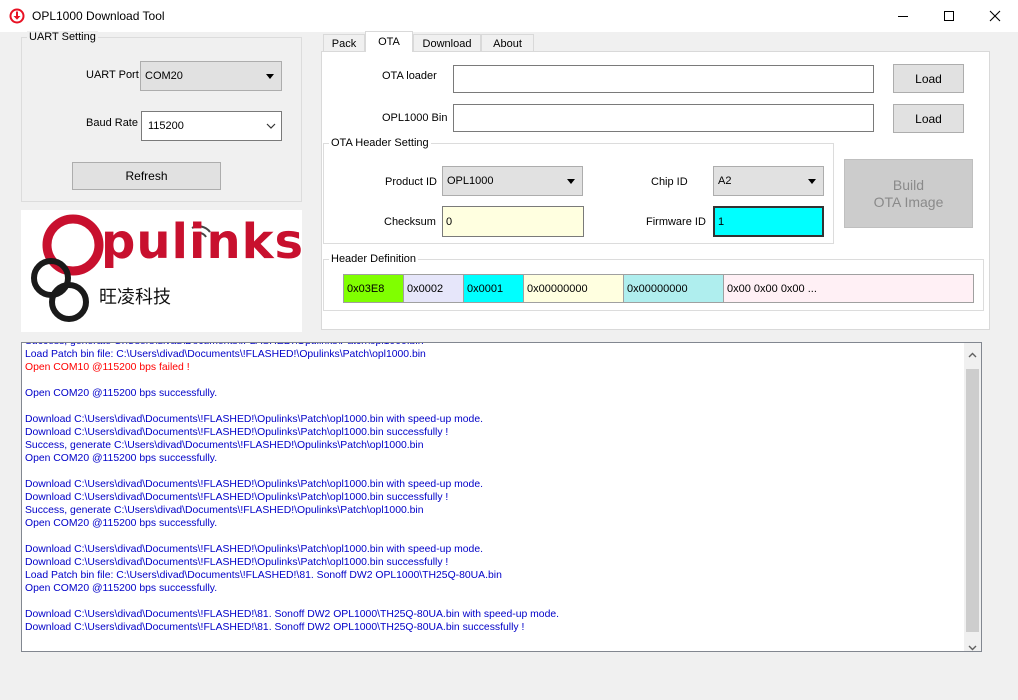  Describe the element at coordinates (928, 118) in the screenshot. I see `opl1000-bin-load-button: Load` at that location.